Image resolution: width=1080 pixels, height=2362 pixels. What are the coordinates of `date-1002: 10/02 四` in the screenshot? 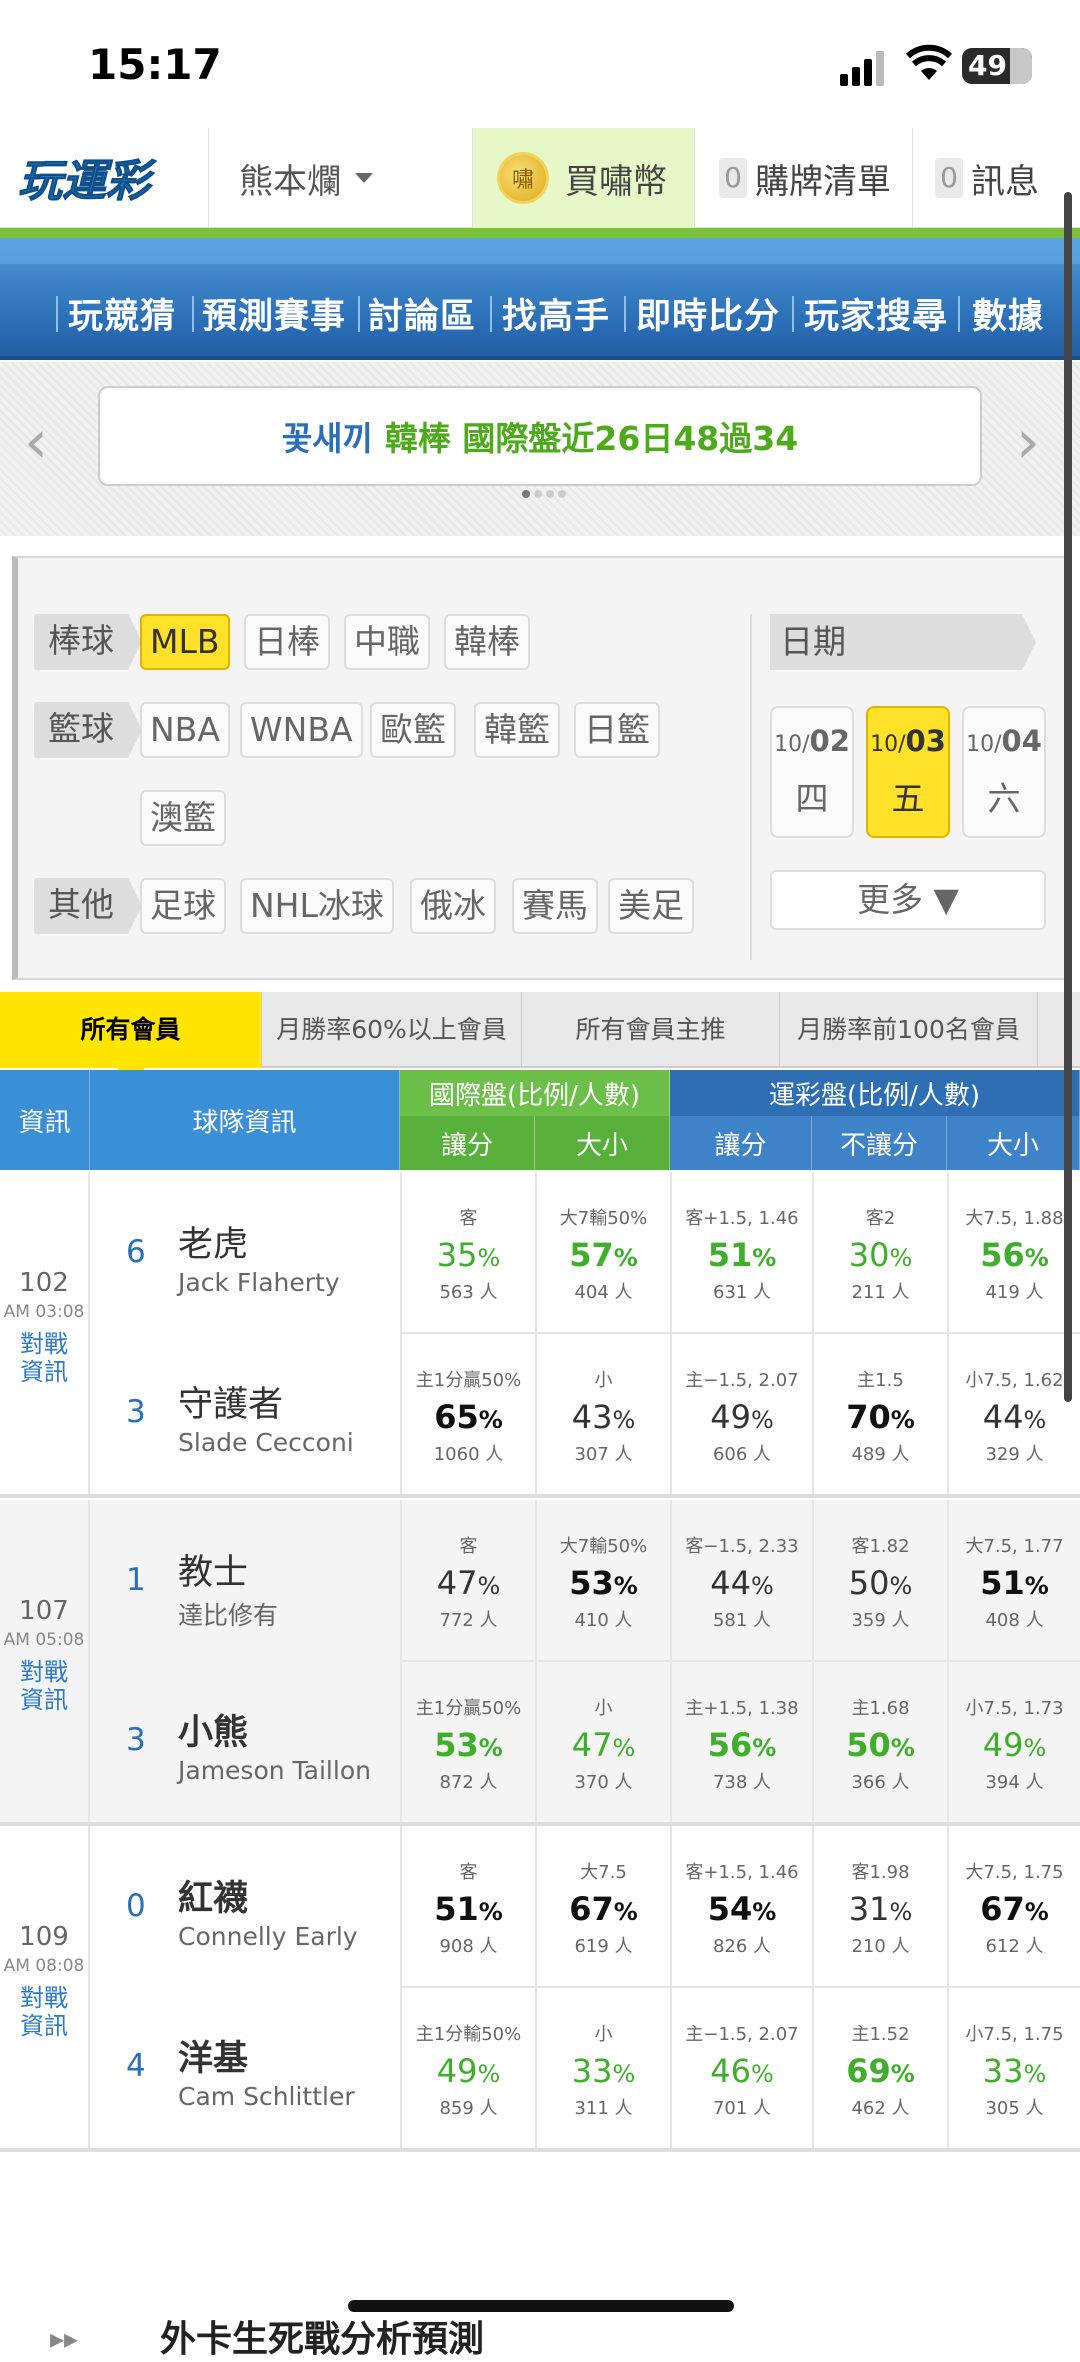 It's located at (812, 772).